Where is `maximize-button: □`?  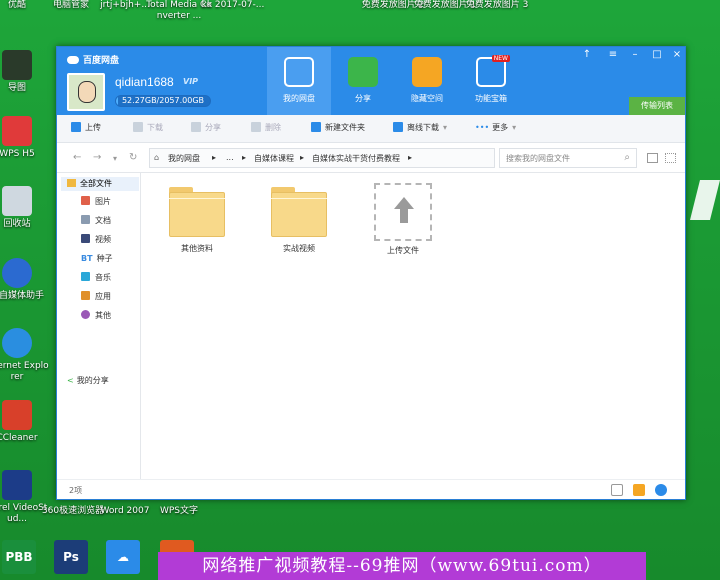 maximize-button: □ is located at coordinates (657, 55).